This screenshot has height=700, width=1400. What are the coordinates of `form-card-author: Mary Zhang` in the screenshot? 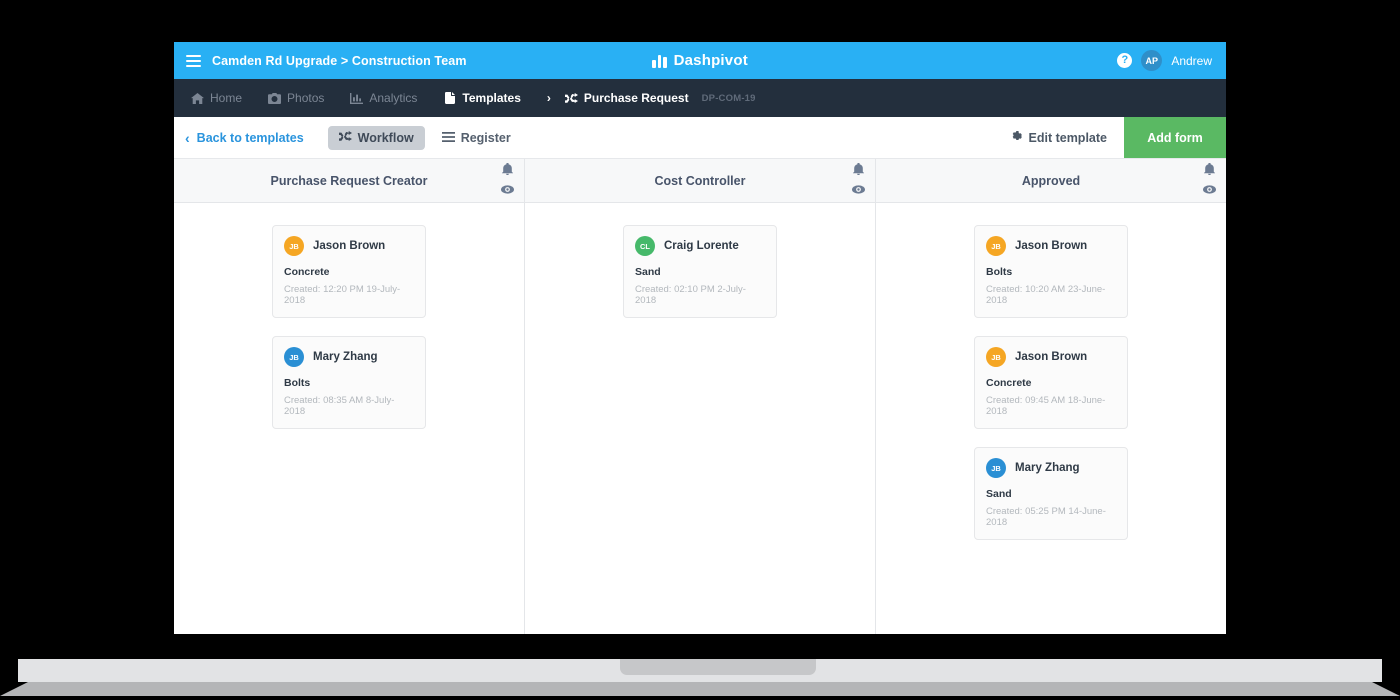 It's located at (345, 357).